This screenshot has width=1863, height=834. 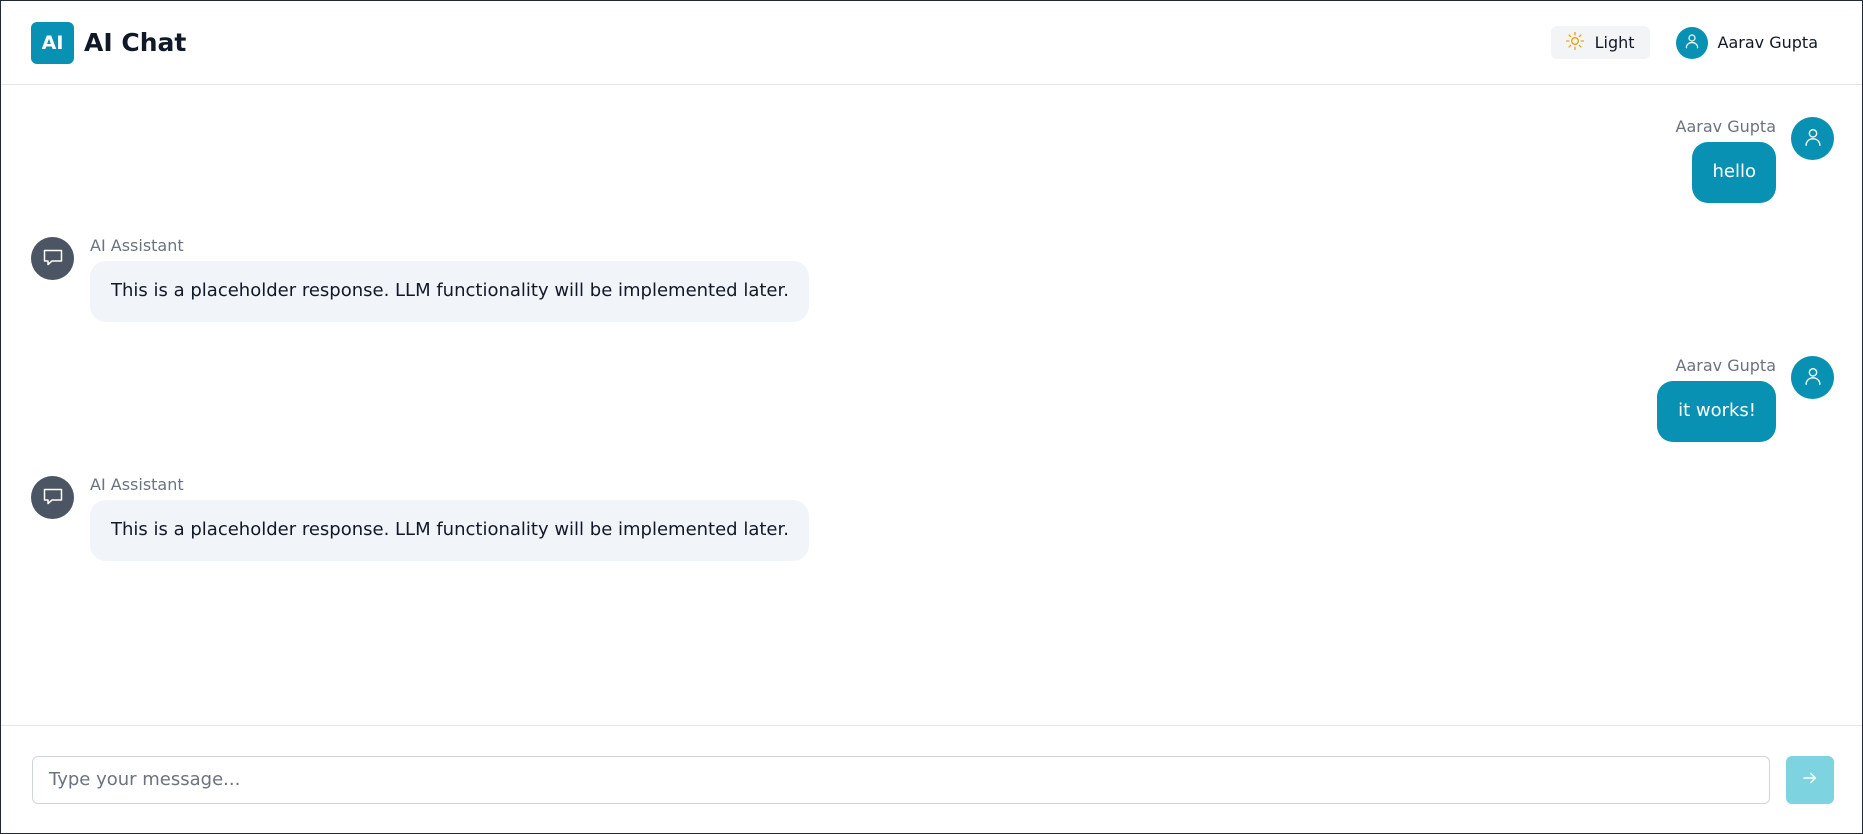 I want to click on app-title: AI Chat, so click(x=135, y=42).